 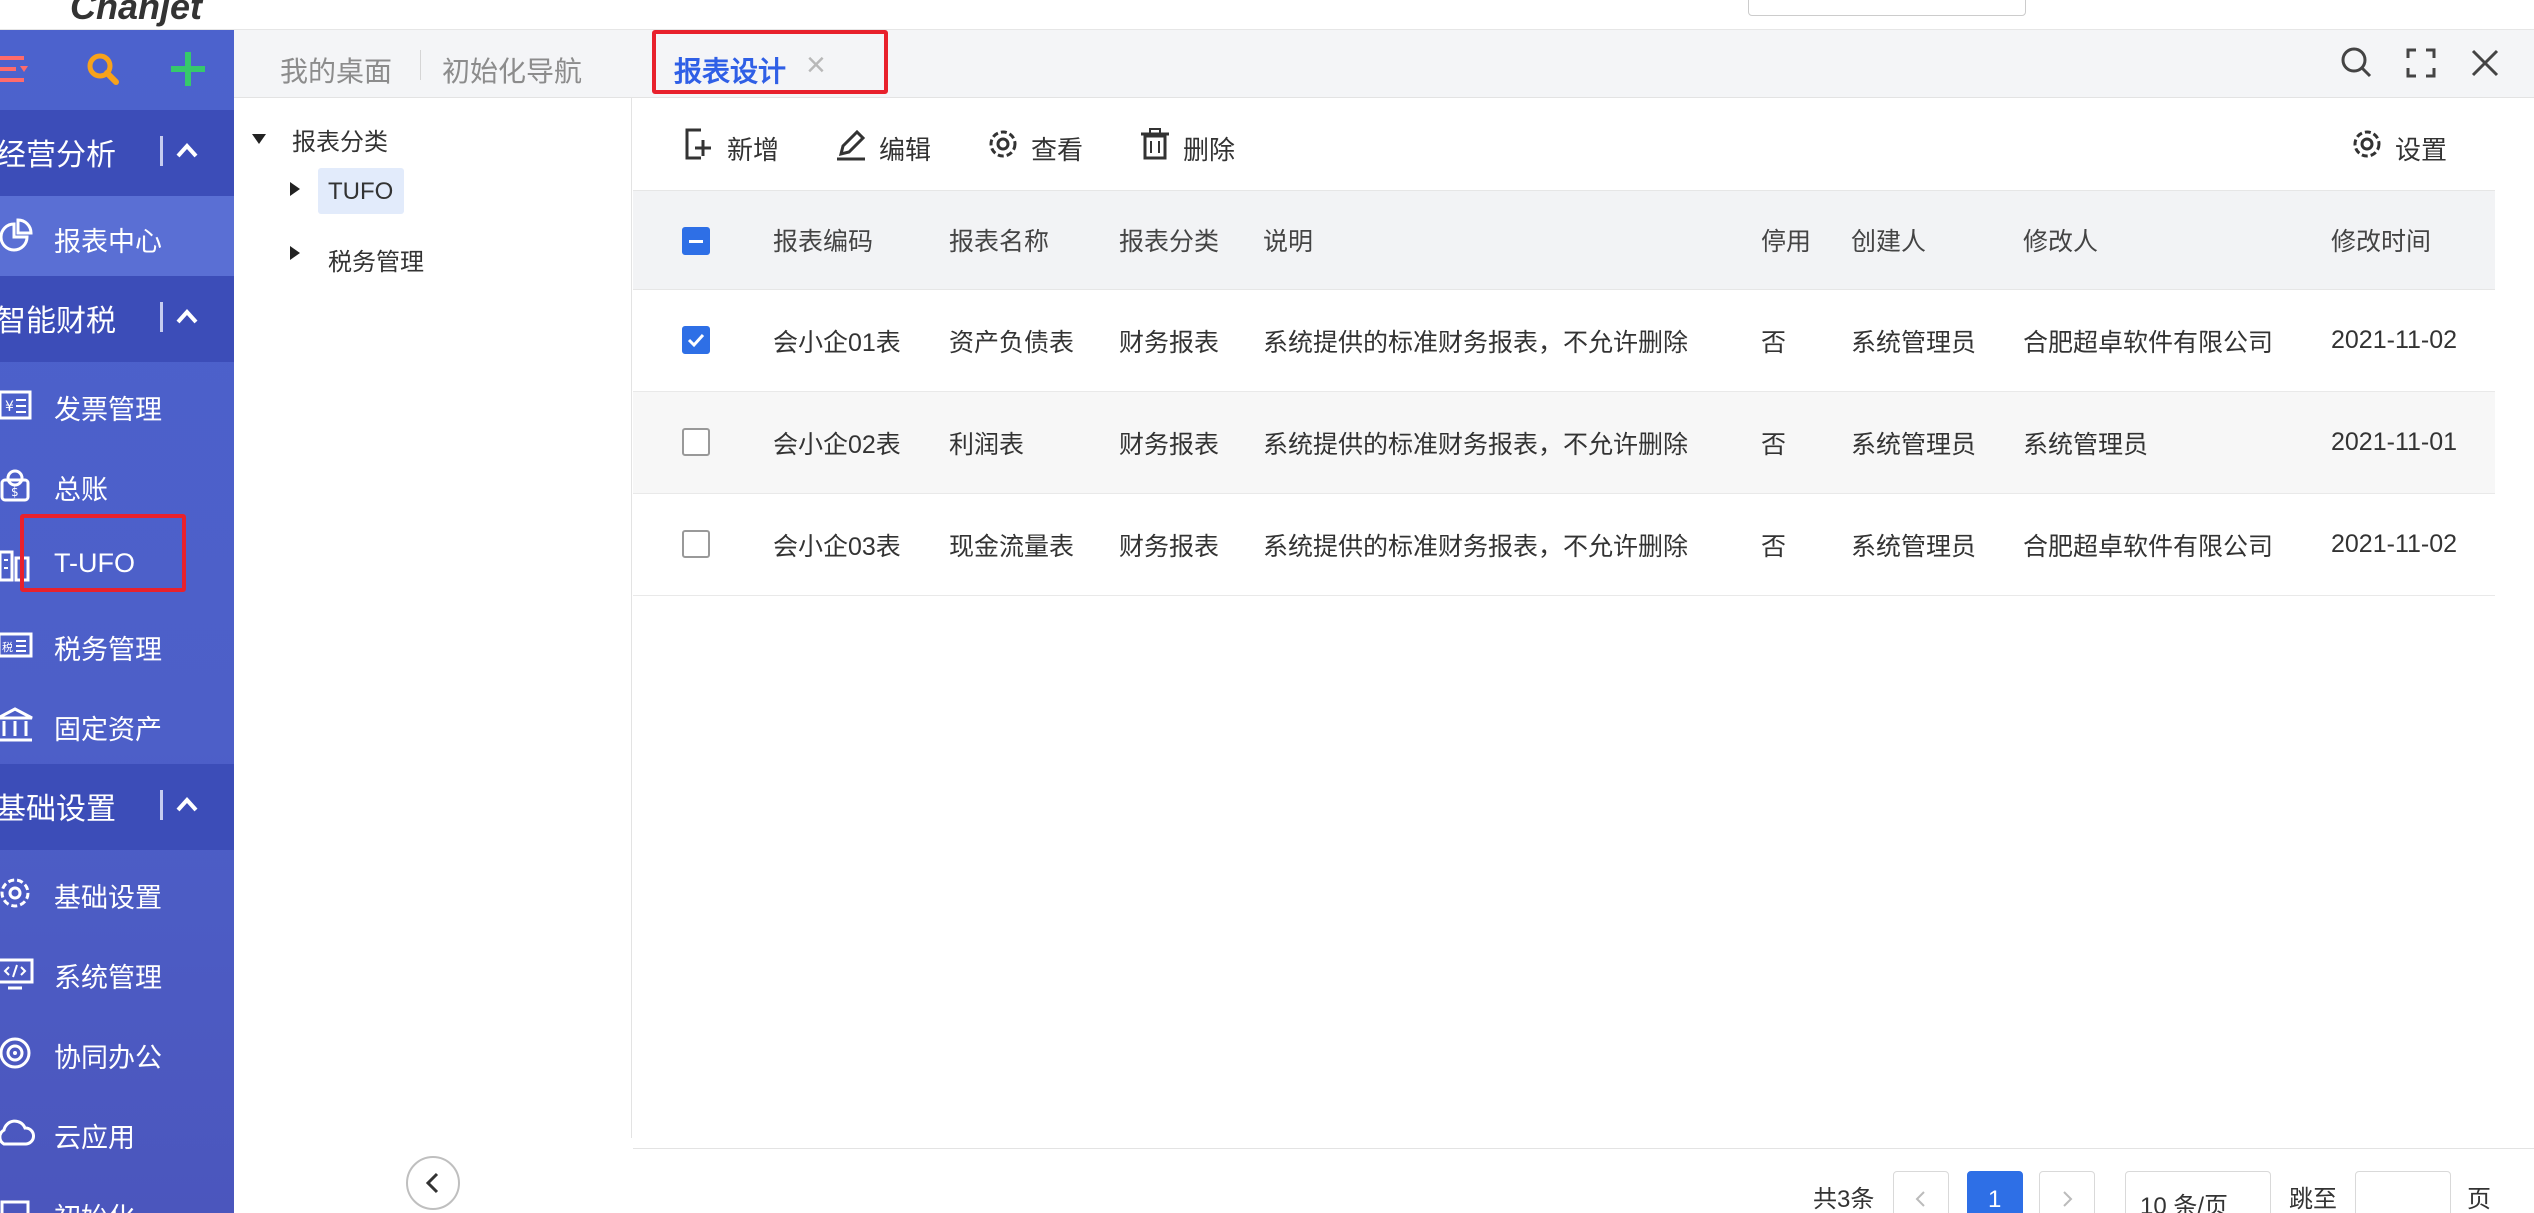 What do you see at coordinates (188, 70) in the screenshot?
I see `add-icon` at bounding box center [188, 70].